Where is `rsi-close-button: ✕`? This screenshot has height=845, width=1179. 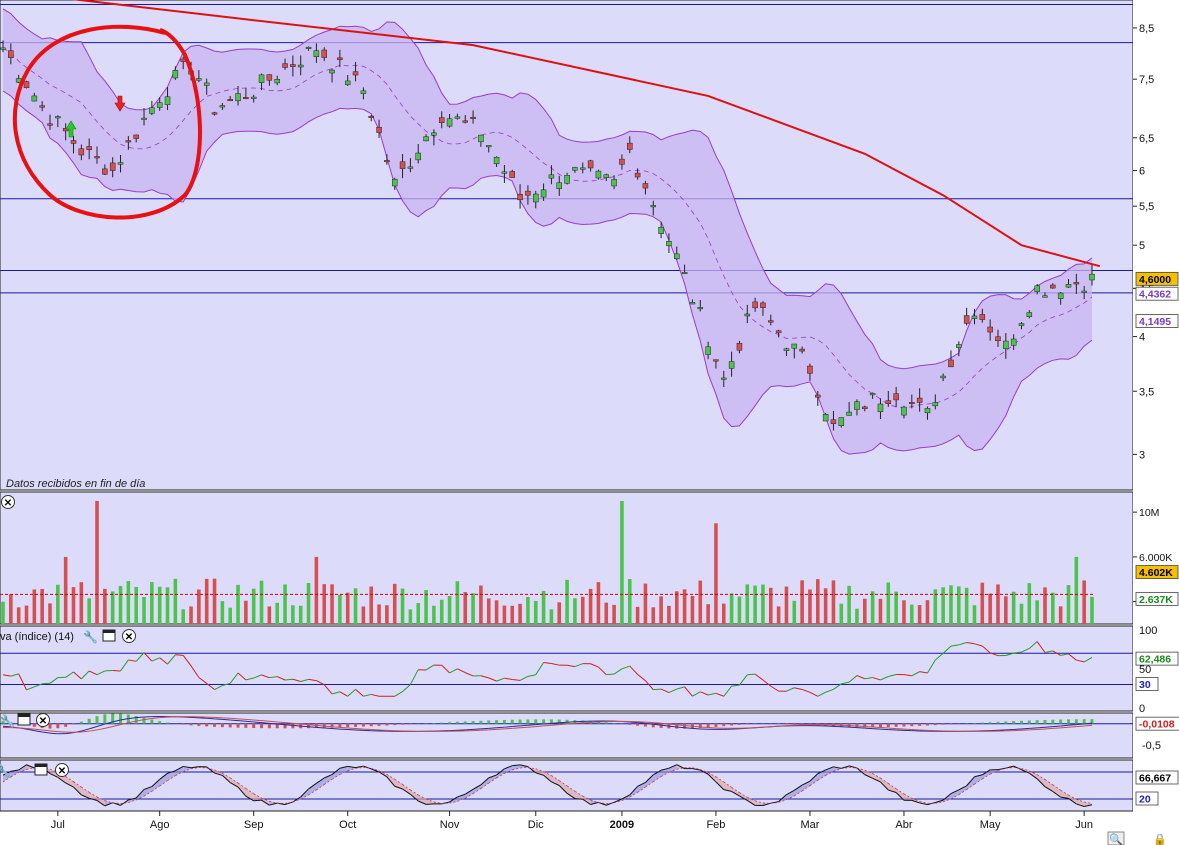
rsi-close-button: ✕ is located at coordinates (129, 636).